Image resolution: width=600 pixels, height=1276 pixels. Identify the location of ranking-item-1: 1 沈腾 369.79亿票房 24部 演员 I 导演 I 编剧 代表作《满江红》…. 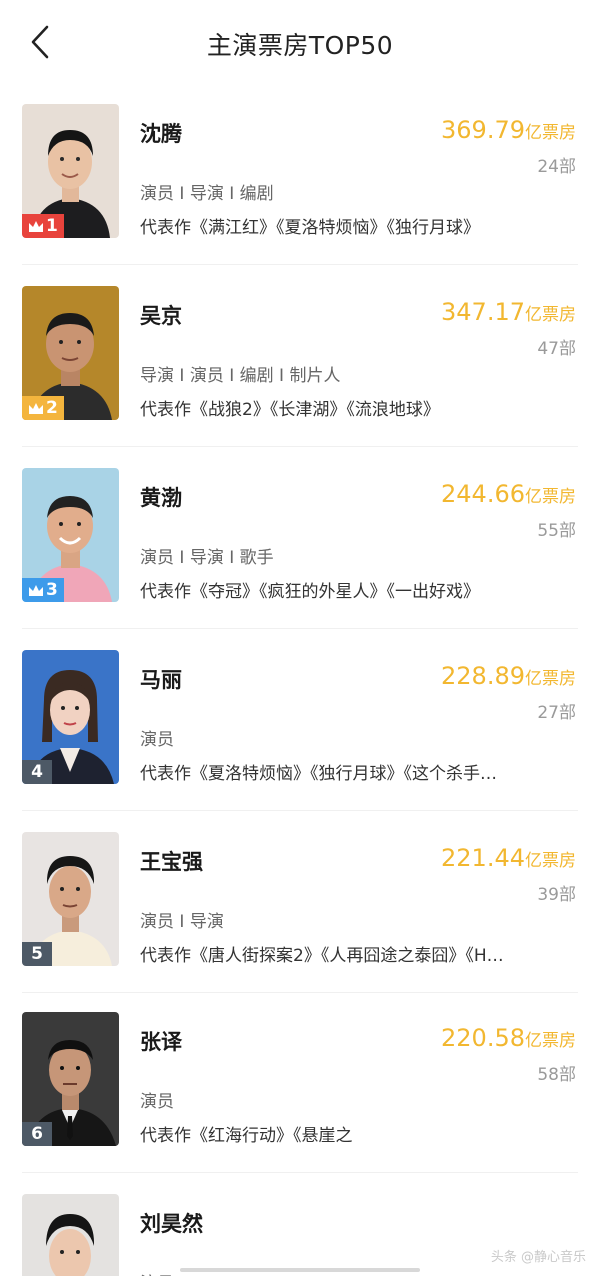
(300, 195).